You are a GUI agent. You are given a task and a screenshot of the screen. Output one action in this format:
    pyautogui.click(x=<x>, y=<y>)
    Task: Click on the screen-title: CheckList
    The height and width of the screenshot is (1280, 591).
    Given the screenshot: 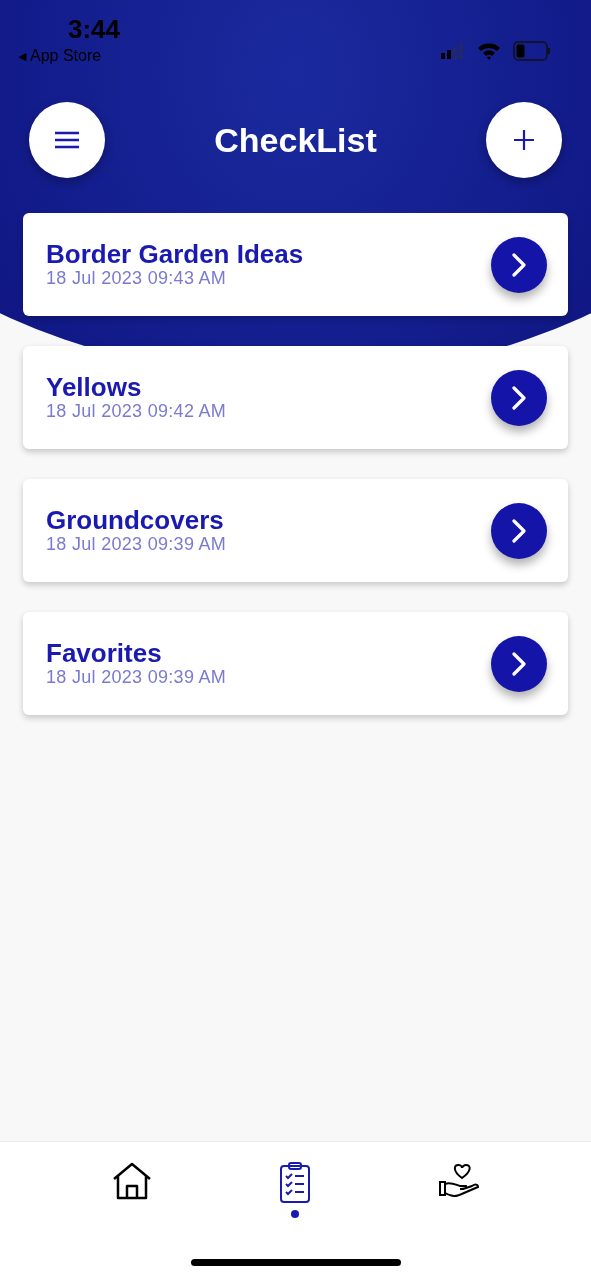 What is the action you would take?
    pyautogui.click(x=295, y=140)
    